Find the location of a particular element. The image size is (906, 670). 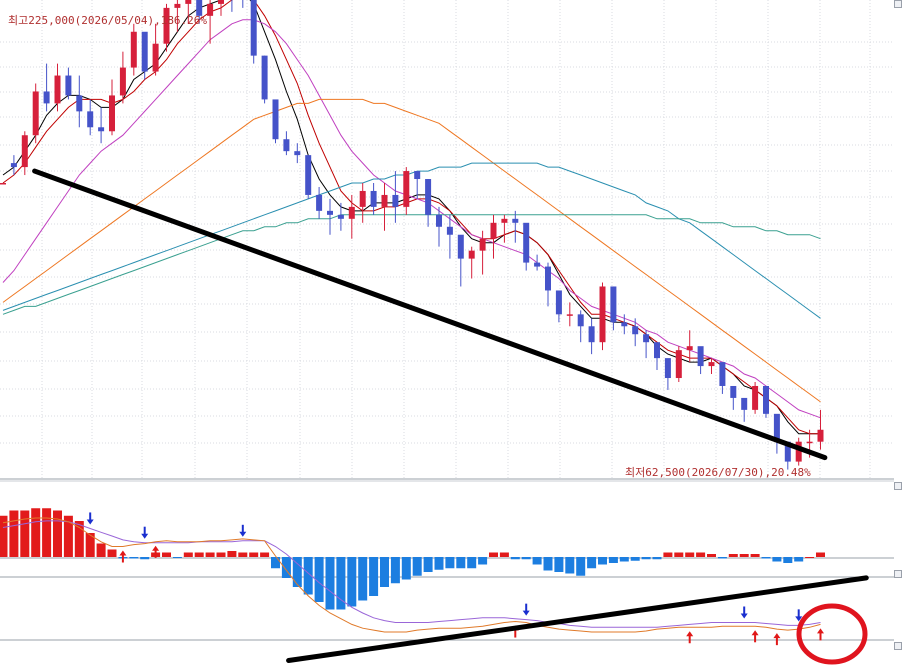

highlight-circle is located at coordinates (832, 634).